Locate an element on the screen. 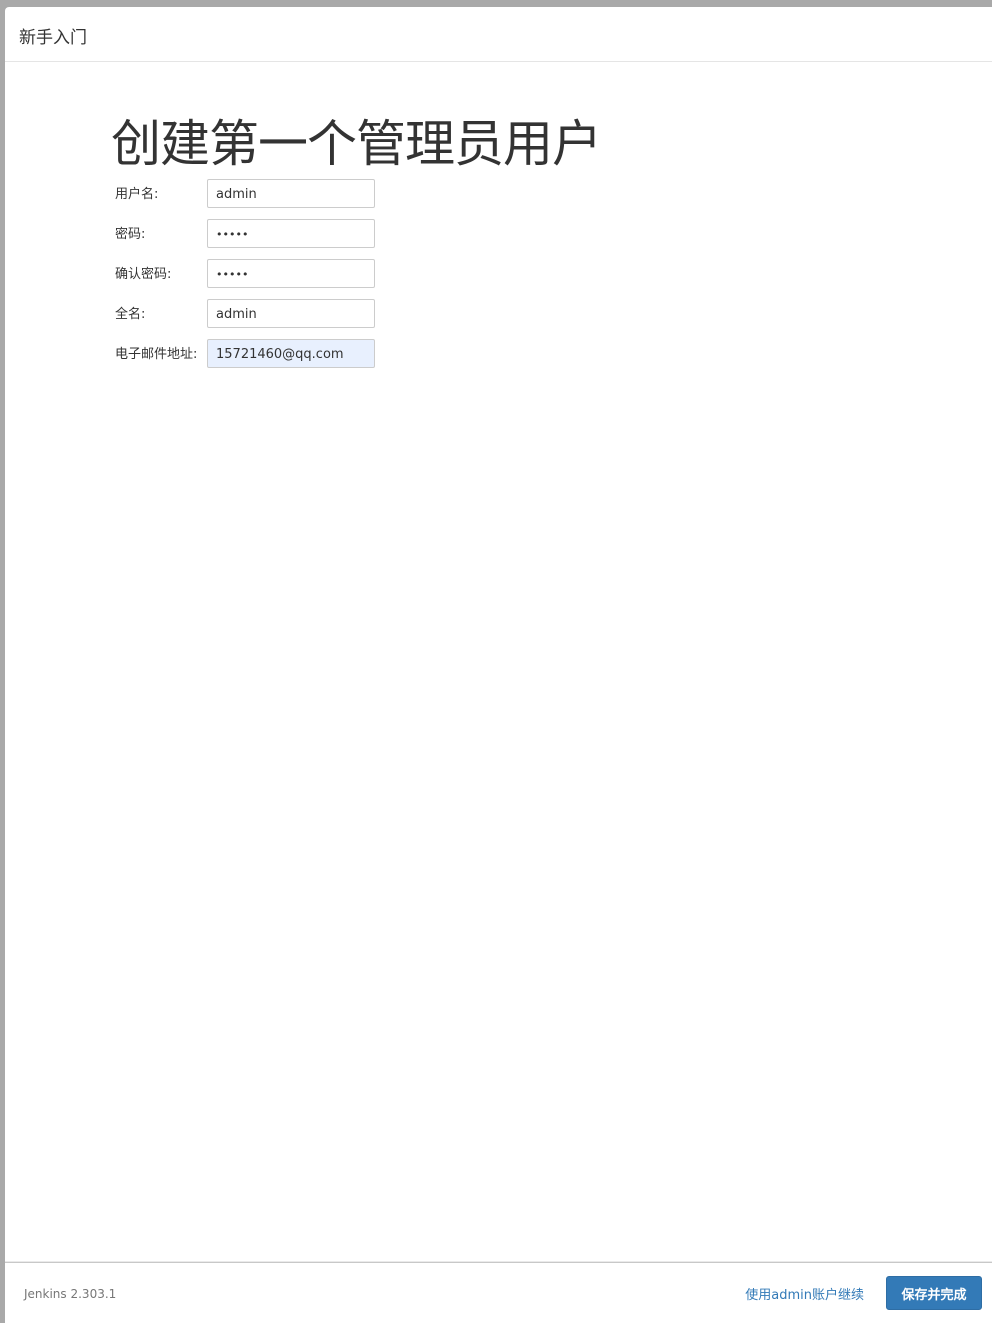 The width and height of the screenshot is (992, 1323). password-label: 密码: is located at coordinates (130, 234).